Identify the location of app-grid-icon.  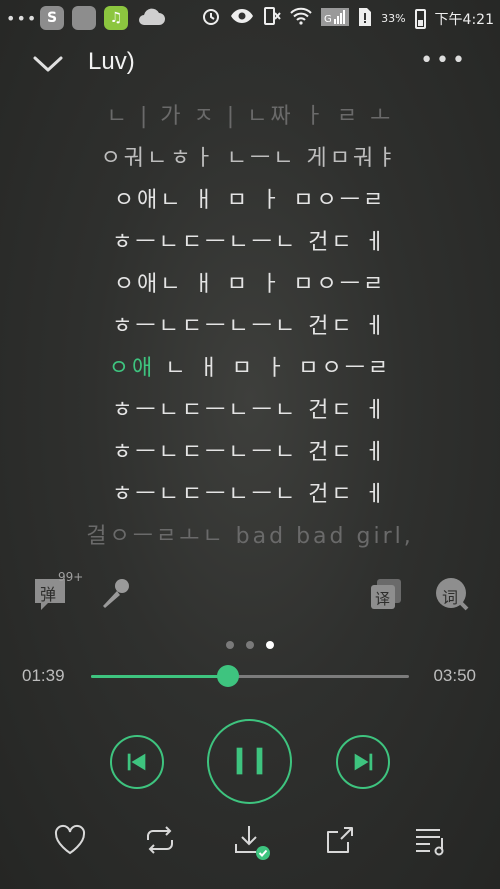
(84, 18).